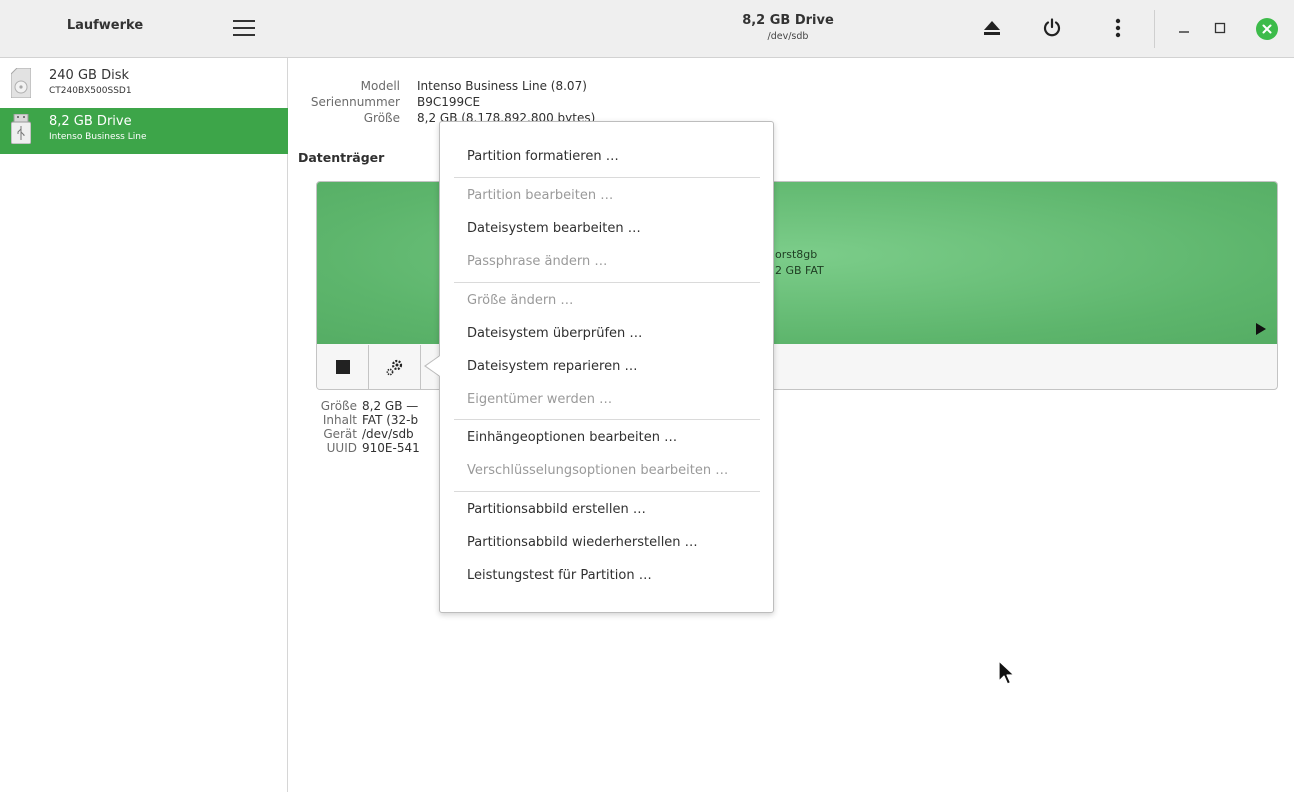  I want to click on minimize-button, so click(1184, 28).